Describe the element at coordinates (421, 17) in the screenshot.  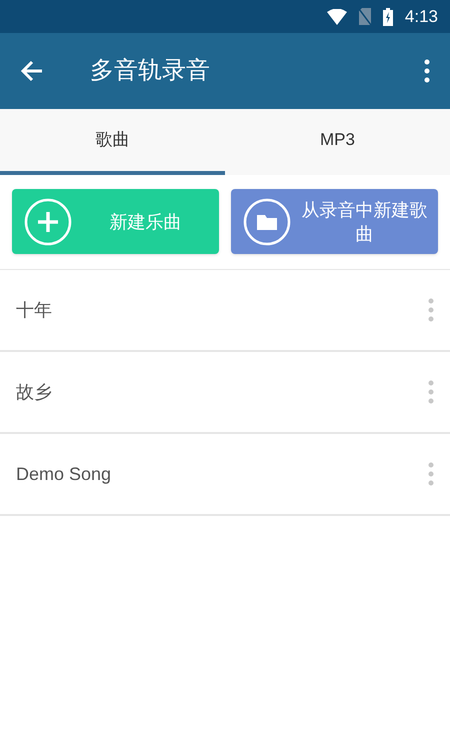
I see `status-time: 4:13` at that location.